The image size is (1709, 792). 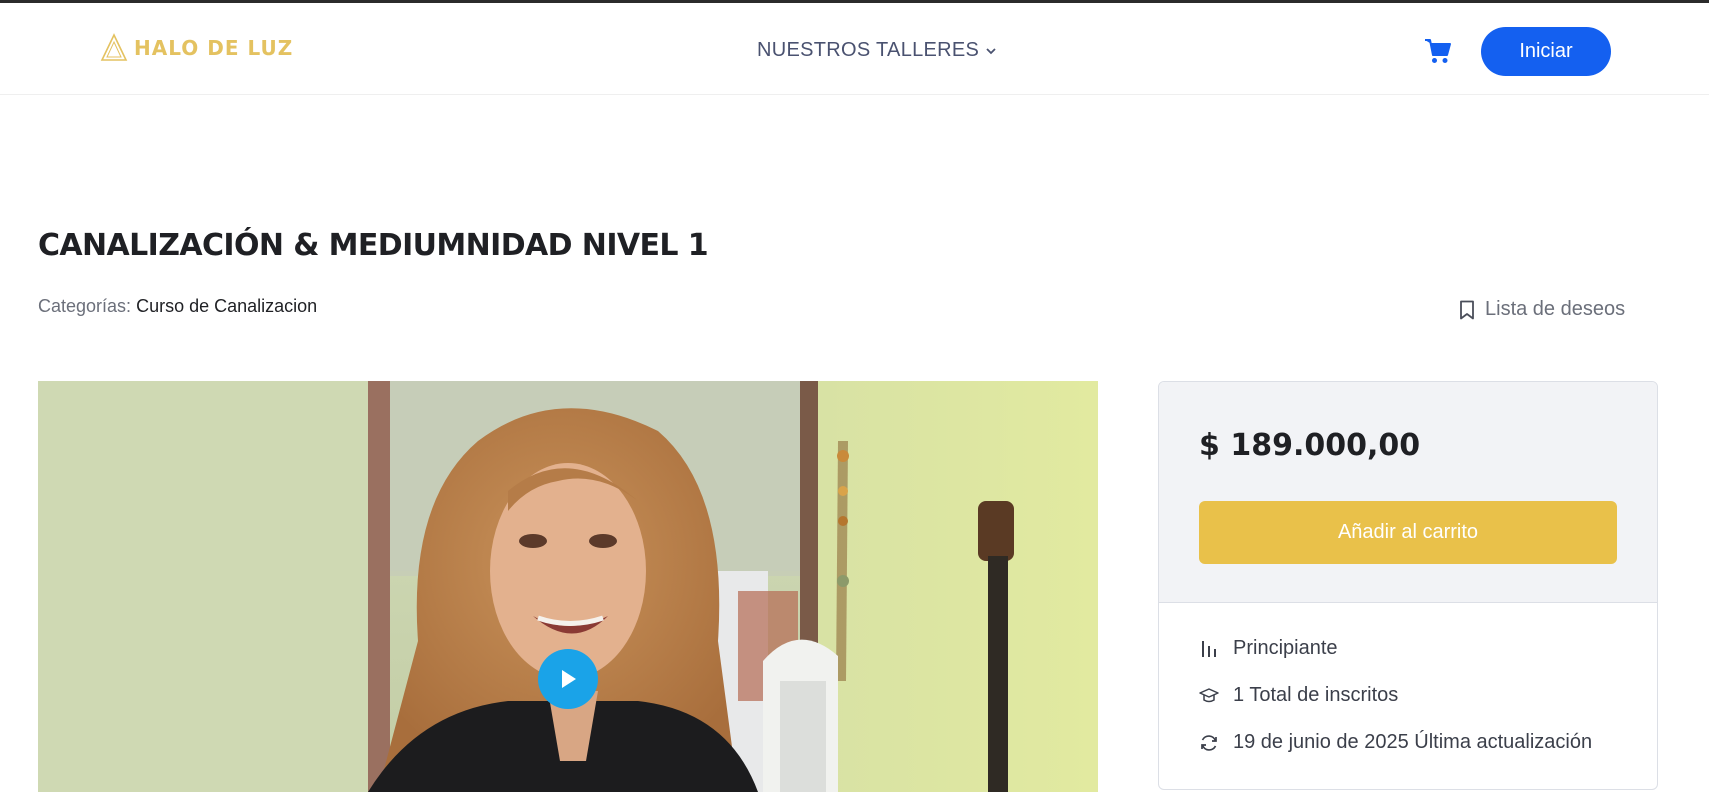 What do you see at coordinates (1209, 743) in the screenshot?
I see `refresh-icon` at bounding box center [1209, 743].